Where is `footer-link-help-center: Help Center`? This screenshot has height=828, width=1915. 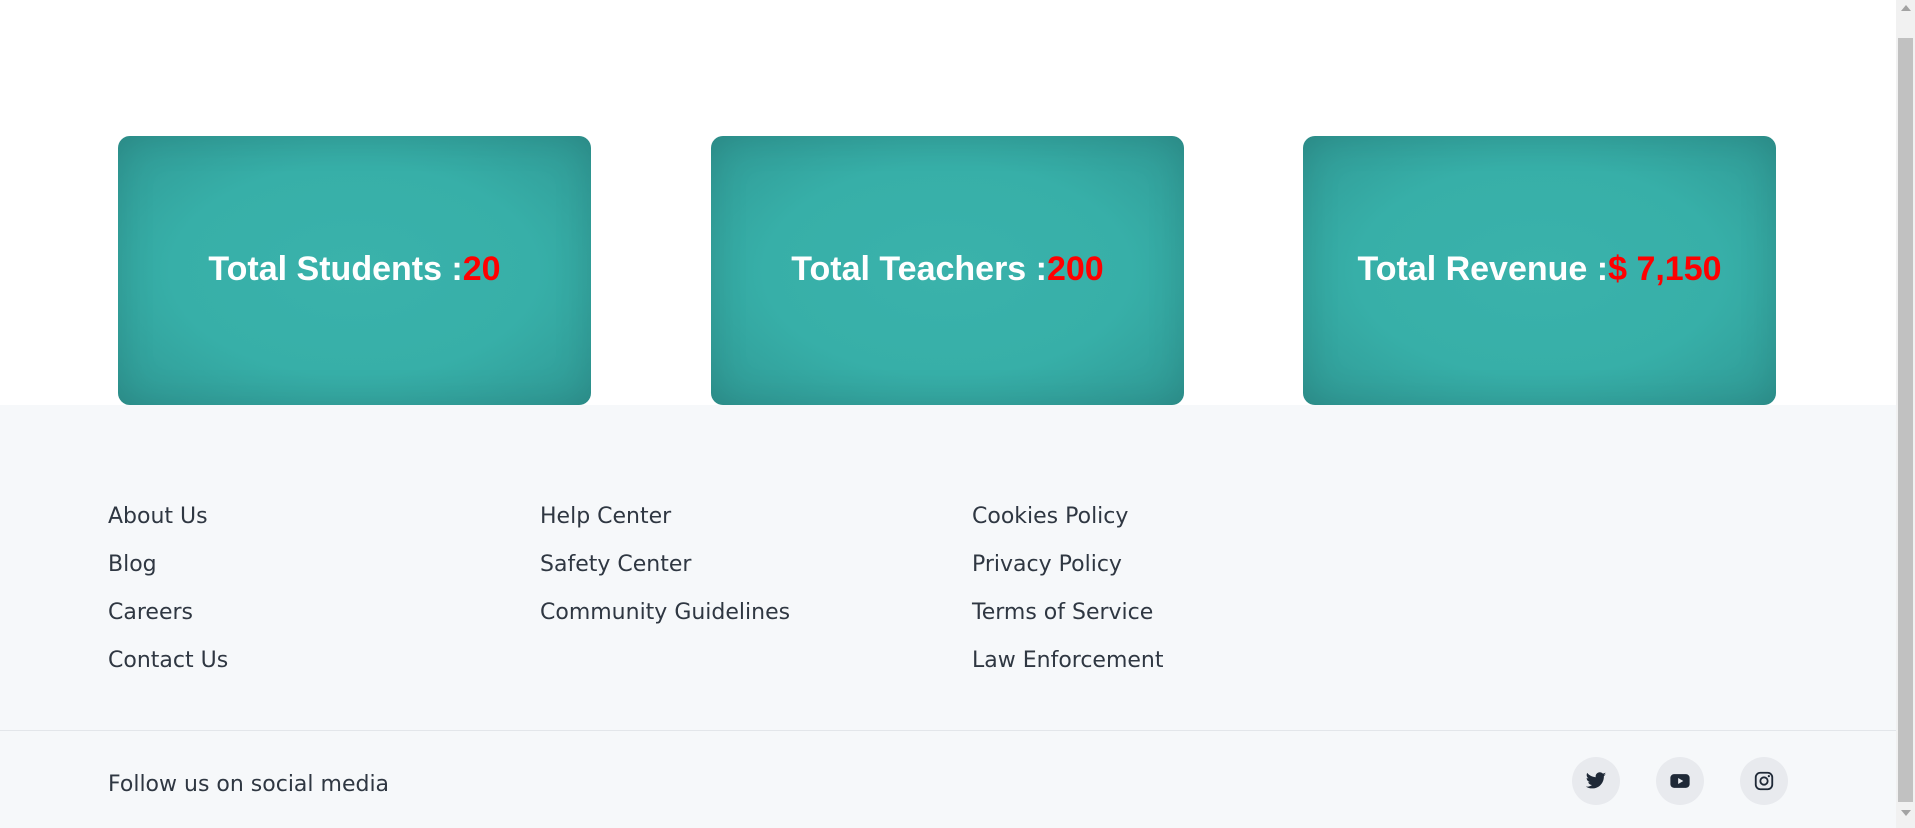
footer-link-help-center: Help Center is located at coordinates (665, 517).